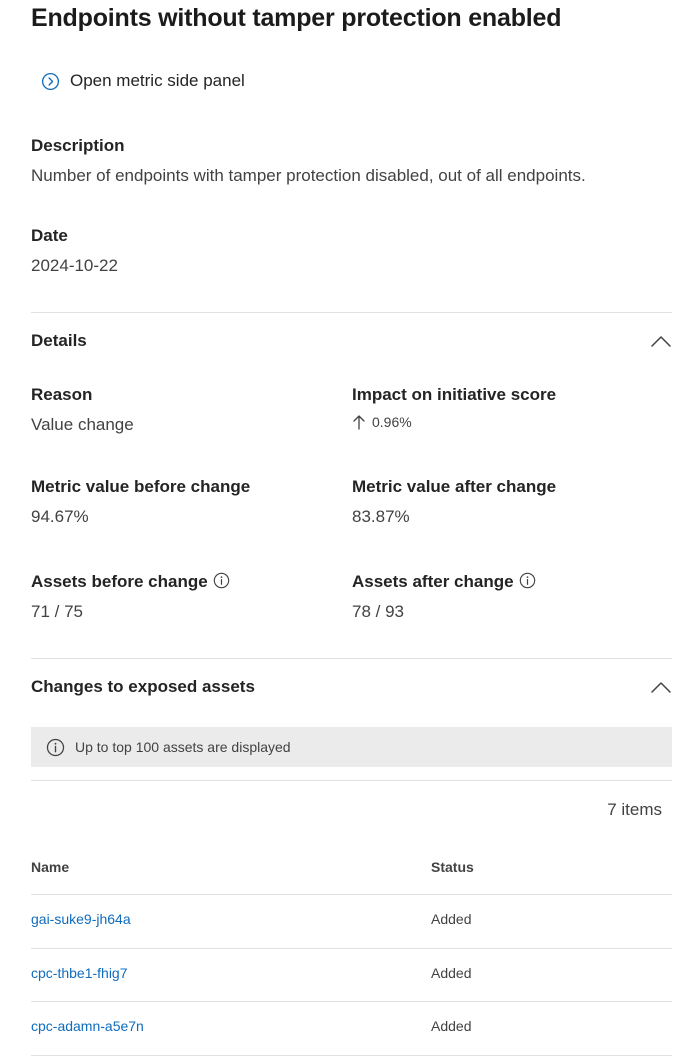 The height and width of the screenshot is (1057, 700). Describe the element at coordinates (82, 424) in the screenshot. I see `reason-value: Value change` at that location.